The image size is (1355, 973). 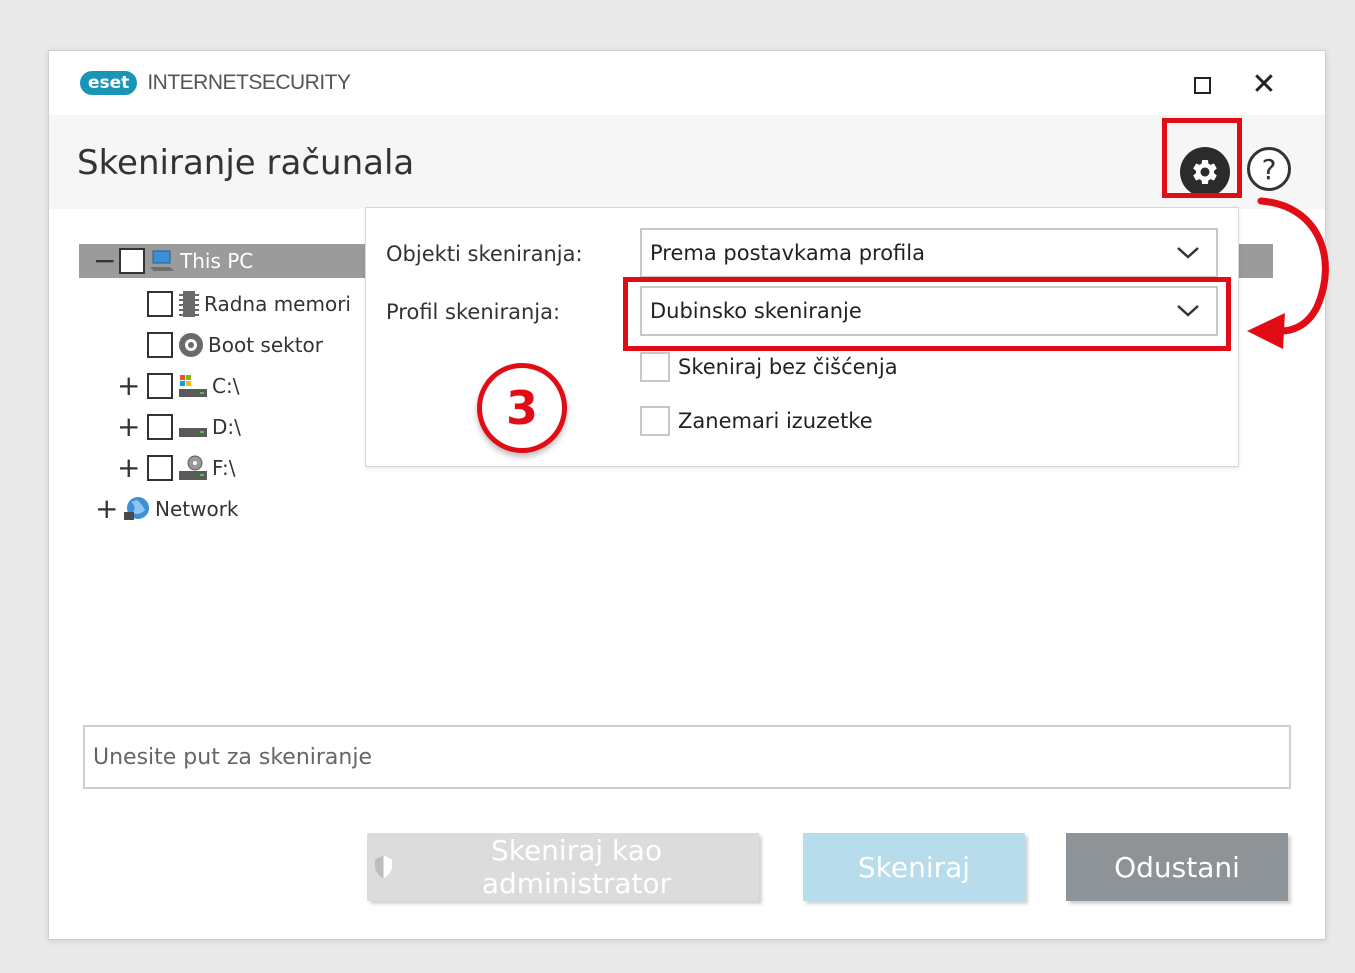 I want to click on shield-icon, so click(x=383, y=867).